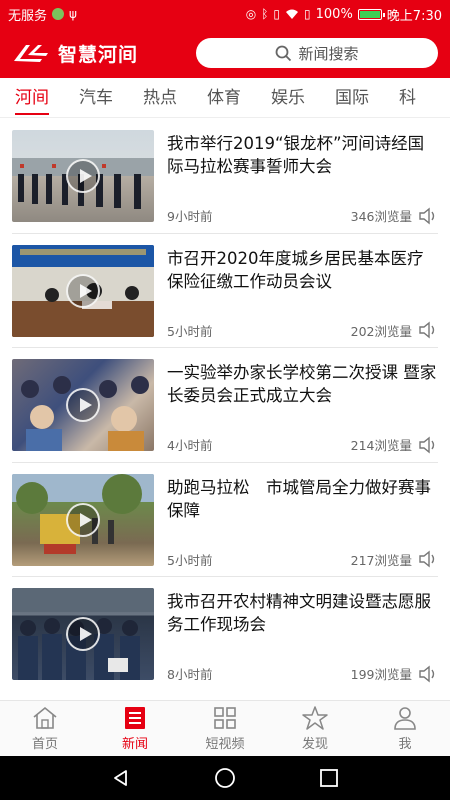 The image size is (450, 800). I want to click on vibrate-icon: ▯, so click(277, 14).